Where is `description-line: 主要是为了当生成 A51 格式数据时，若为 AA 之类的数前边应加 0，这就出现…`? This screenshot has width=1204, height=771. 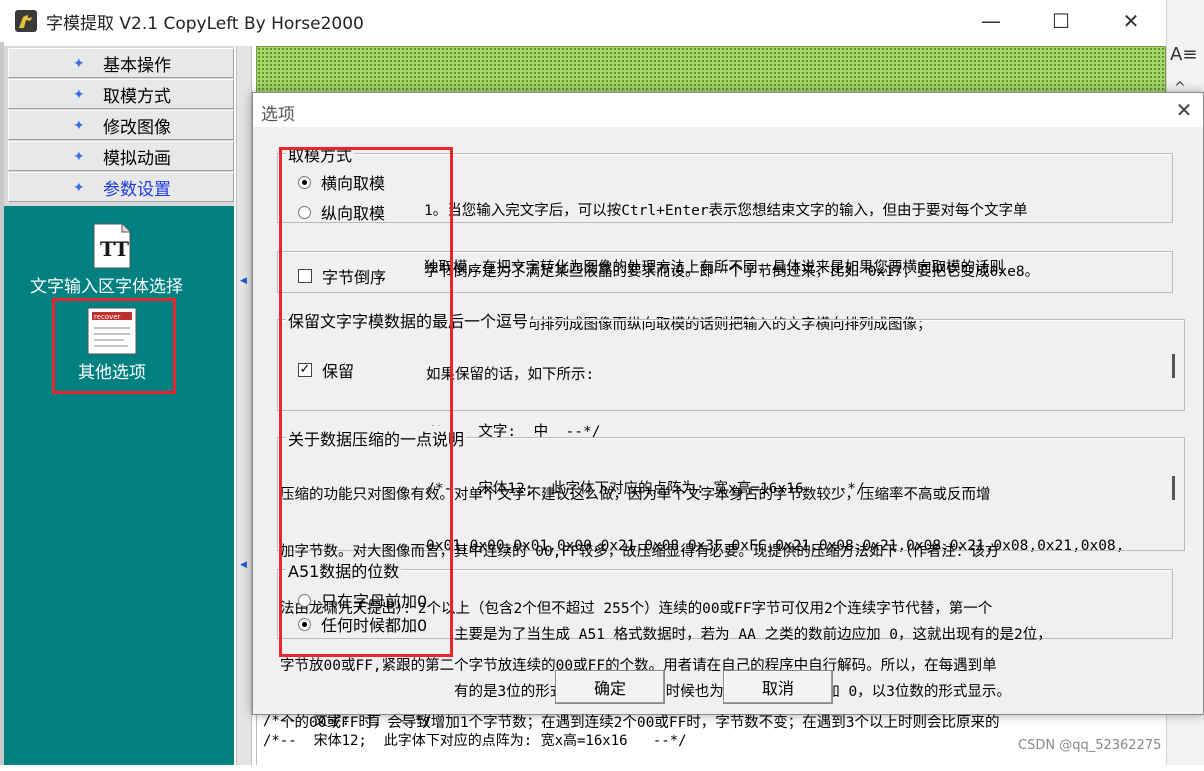 description-line: 主要是为了当生成 A51 格式数据时，若为 AA 之类的数前边应加 0，这就出现… is located at coordinates (753, 635).